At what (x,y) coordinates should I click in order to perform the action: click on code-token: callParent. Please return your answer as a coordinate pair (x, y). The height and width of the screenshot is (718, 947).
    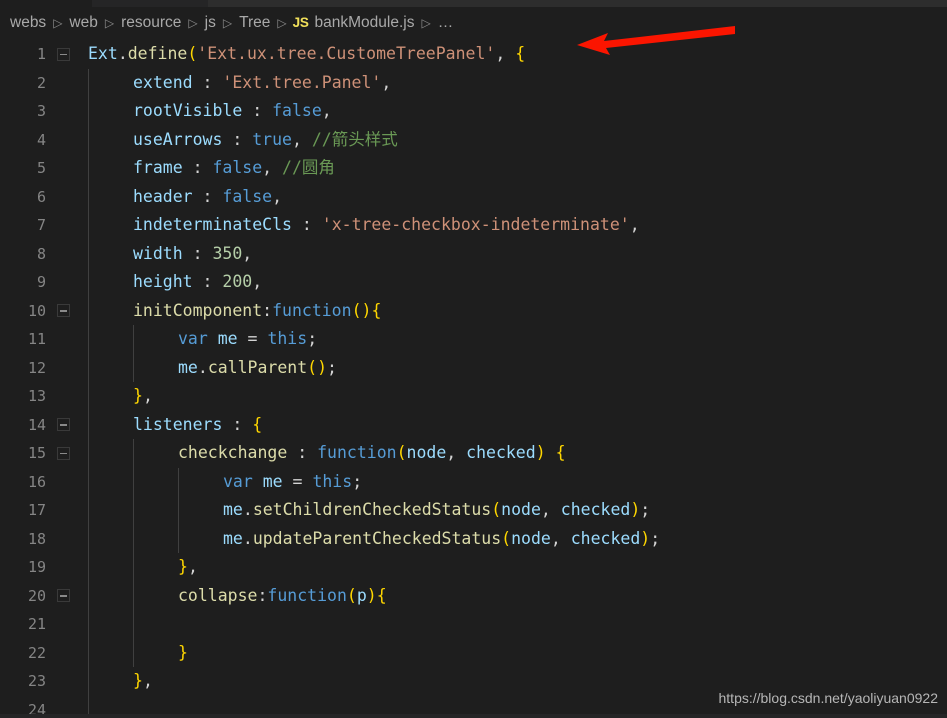
    Looking at the image, I should click on (257, 367).